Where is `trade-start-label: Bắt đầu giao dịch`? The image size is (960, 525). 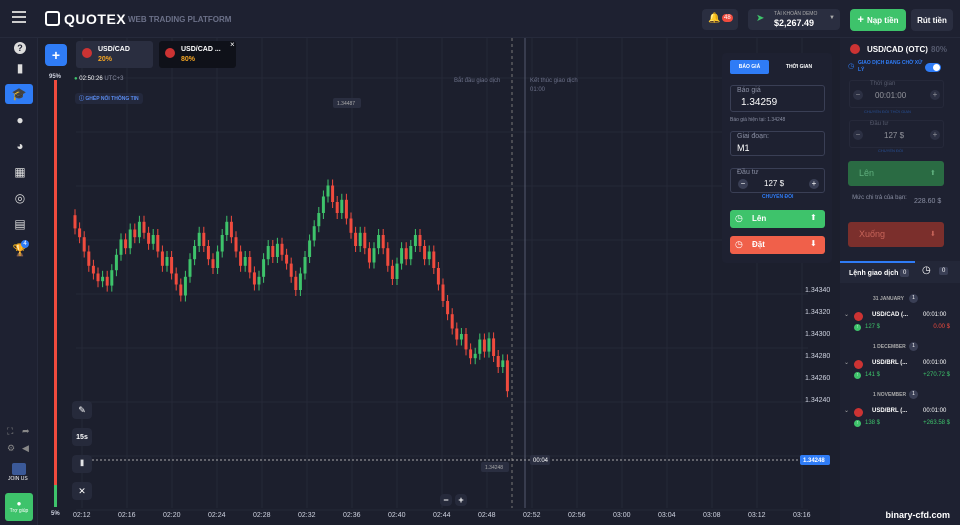
trade-start-label: Bắt đầu giao dịch is located at coordinates (477, 80).